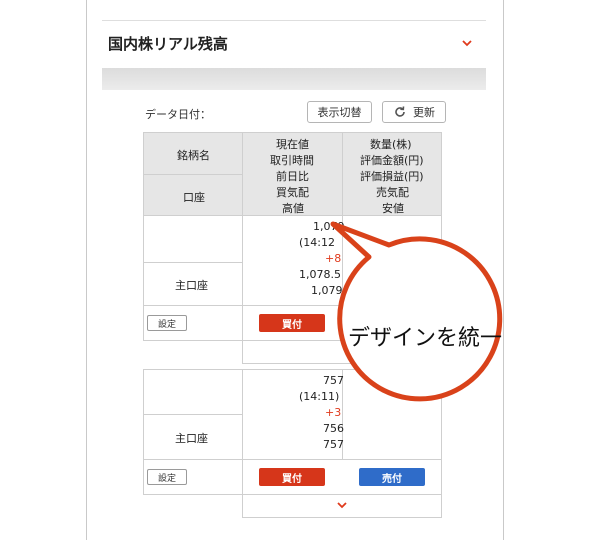 The width and height of the screenshot is (590, 540). I want to click on callout-bubble, so click(416, 311).